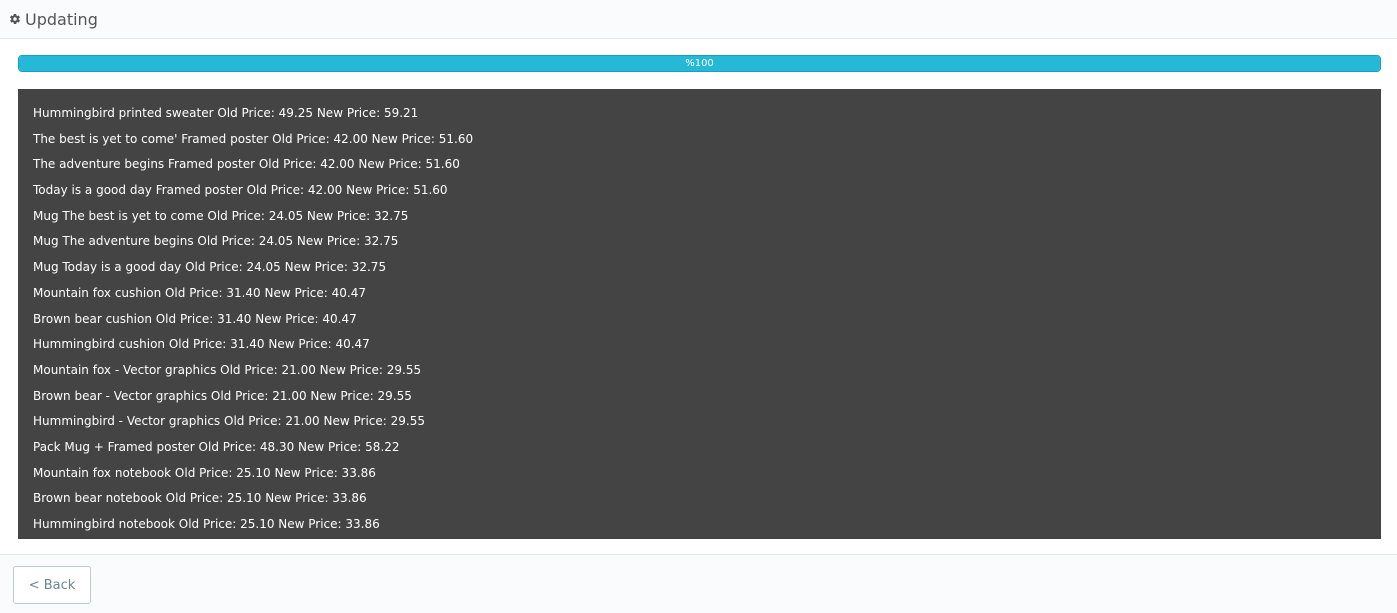 This screenshot has width=1397, height=613. I want to click on panel-heading: Updating, so click(698, 19).